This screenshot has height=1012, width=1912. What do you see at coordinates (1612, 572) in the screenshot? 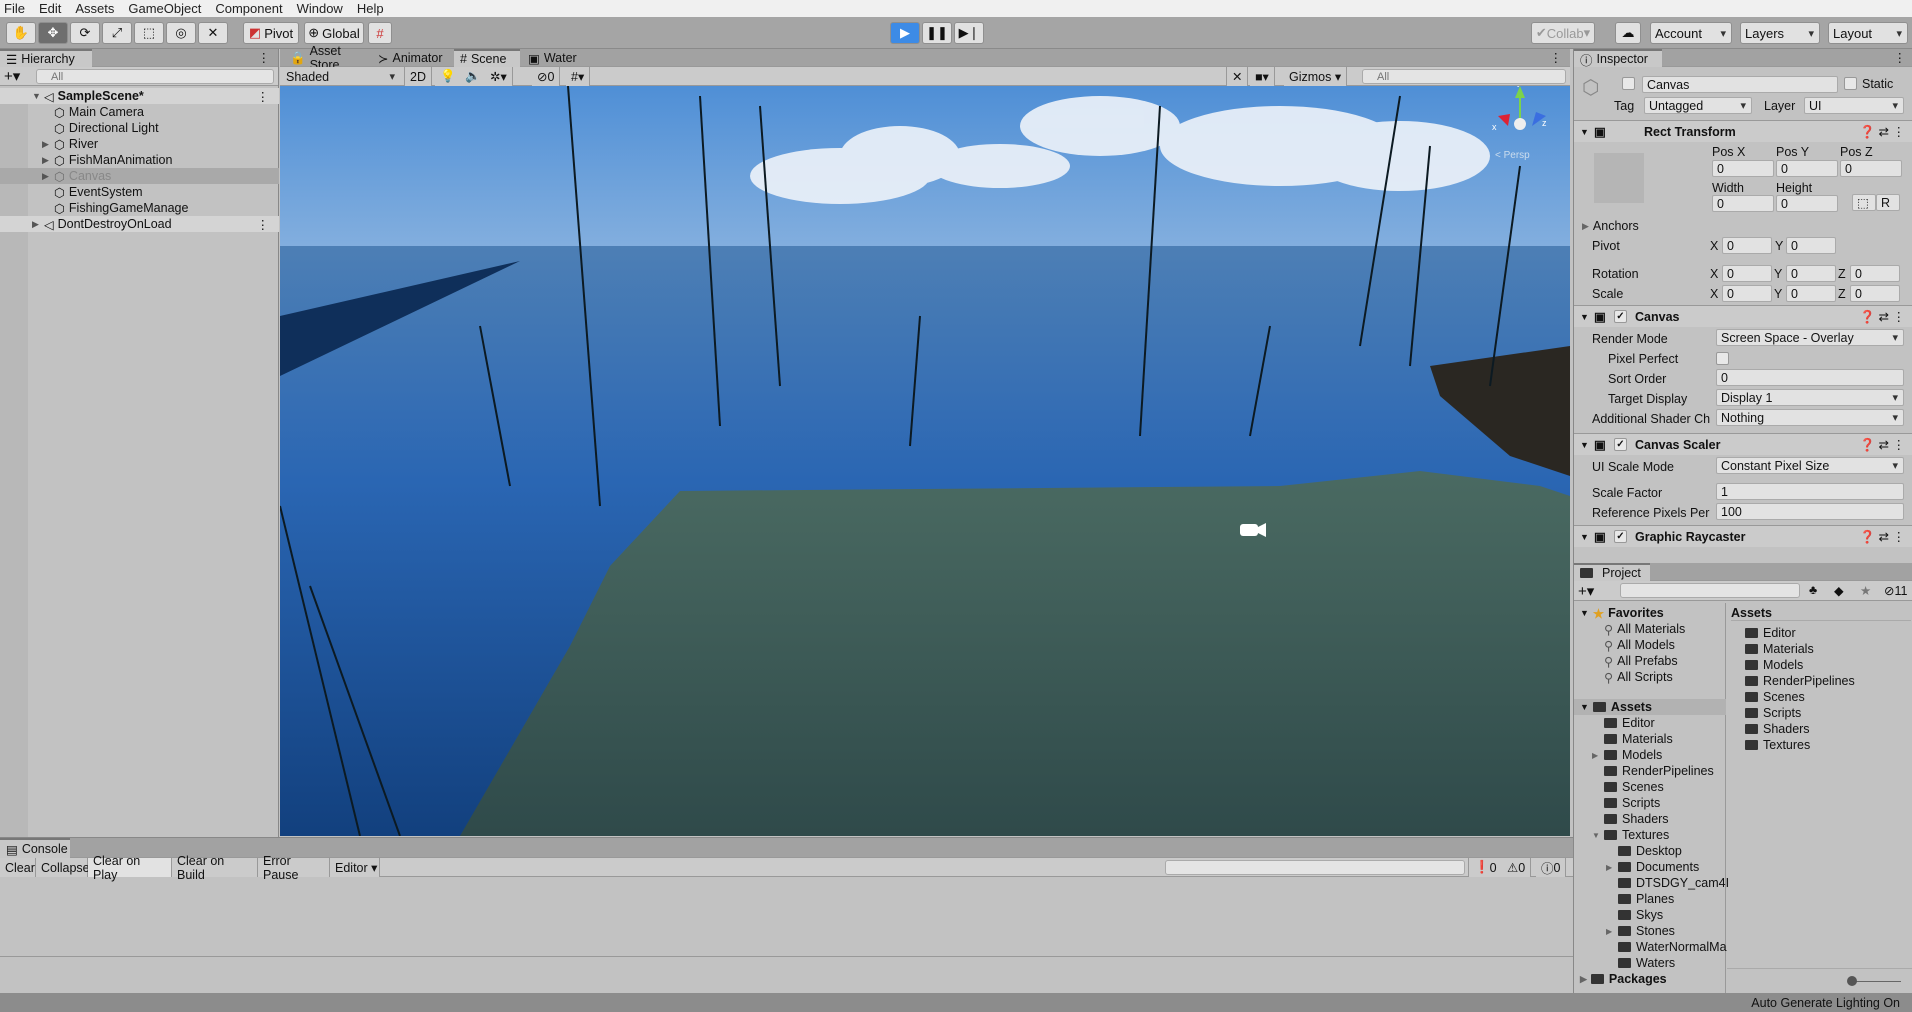
I see `tab-project: Project` at bounding box center [1612, 572].